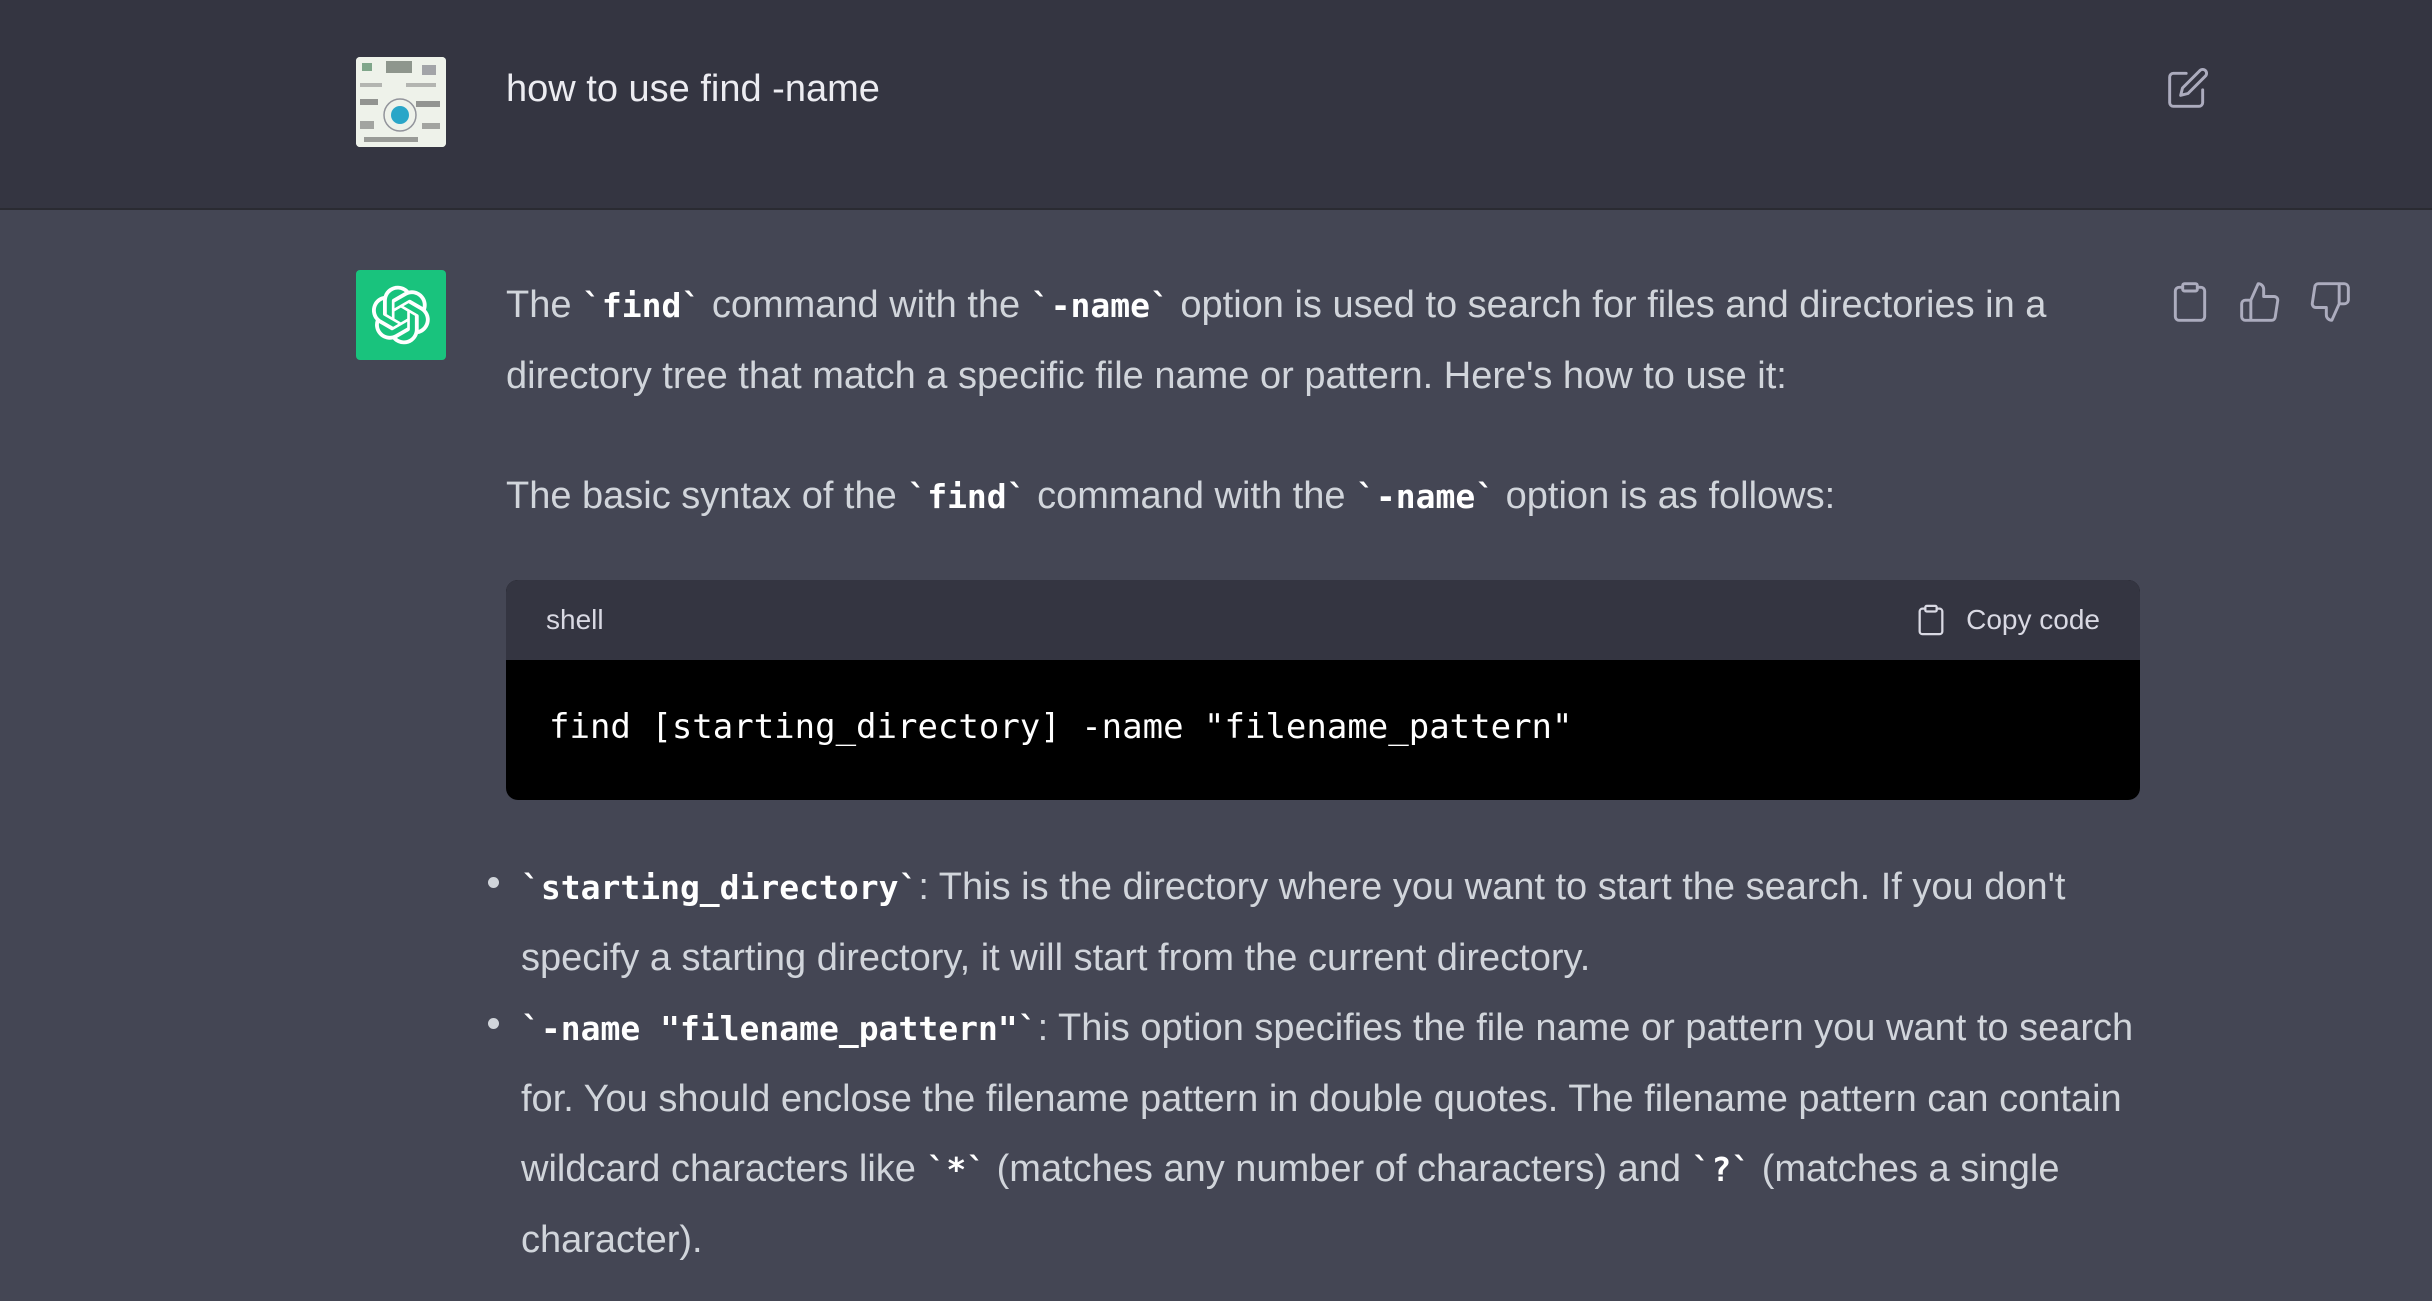  Describe the element at coordinates (2330, 302) in the screenshot. I see `thumbs-down-icon` at that location.